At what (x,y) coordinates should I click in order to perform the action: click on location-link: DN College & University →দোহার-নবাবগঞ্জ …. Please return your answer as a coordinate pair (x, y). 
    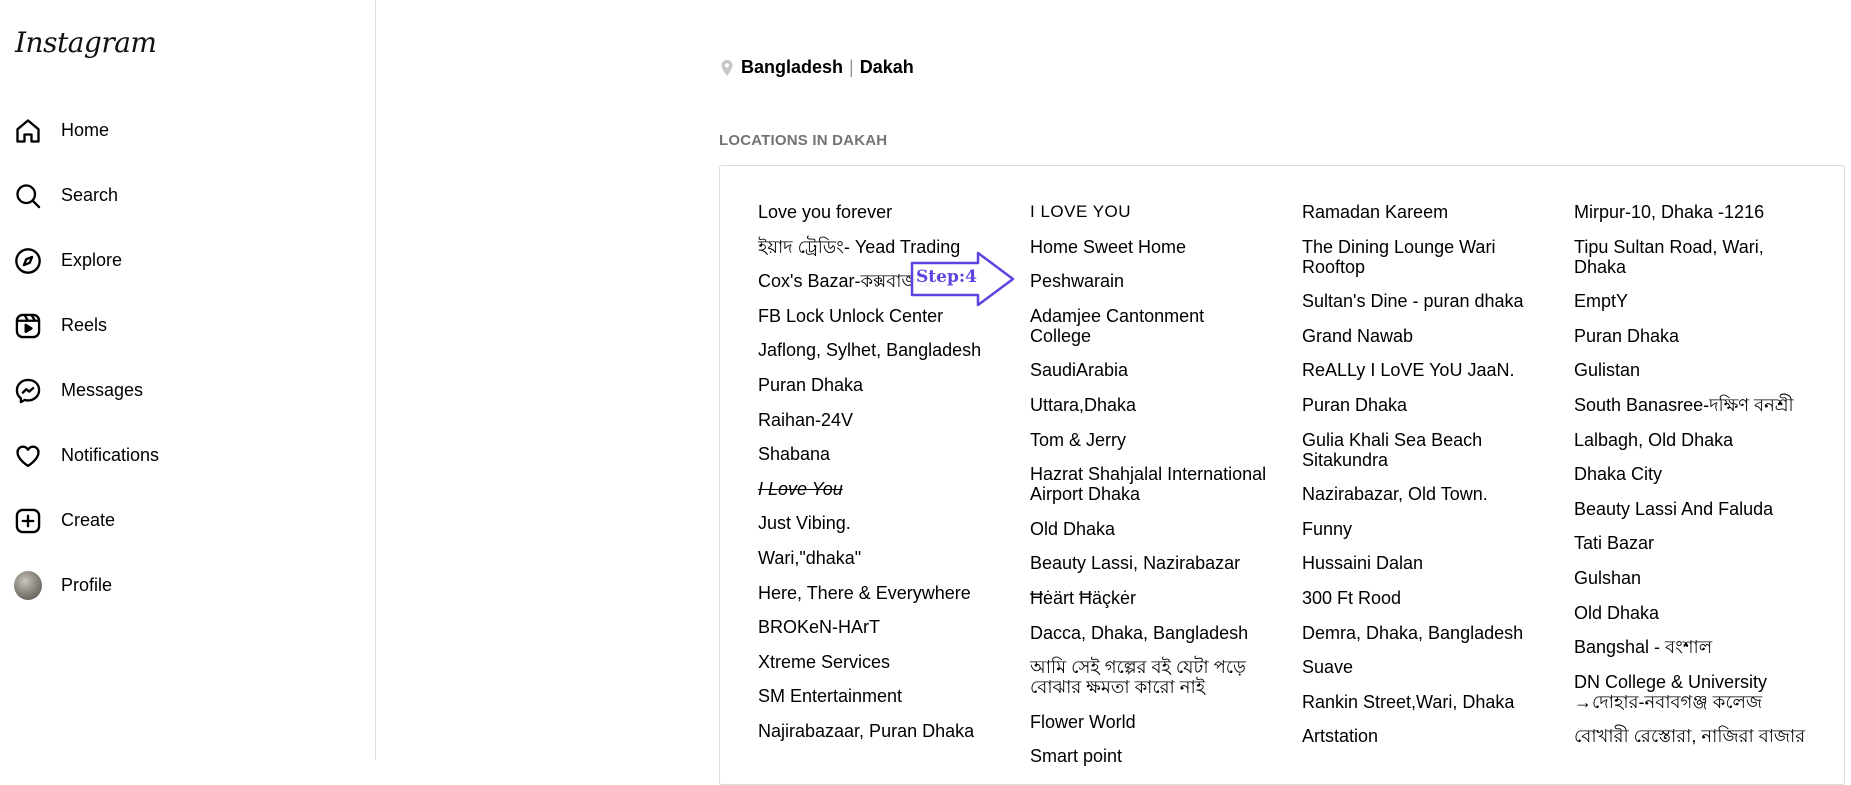
    Looking at the image, I should click on (1694, 692).